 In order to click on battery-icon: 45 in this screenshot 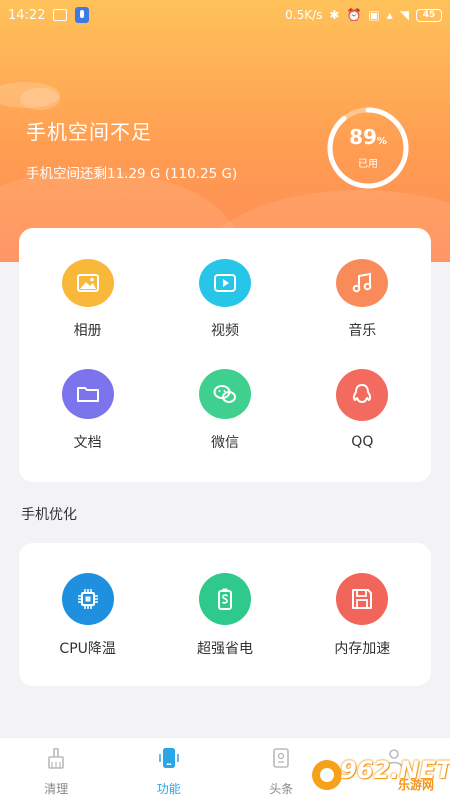, I will do `click(429, 15)`.